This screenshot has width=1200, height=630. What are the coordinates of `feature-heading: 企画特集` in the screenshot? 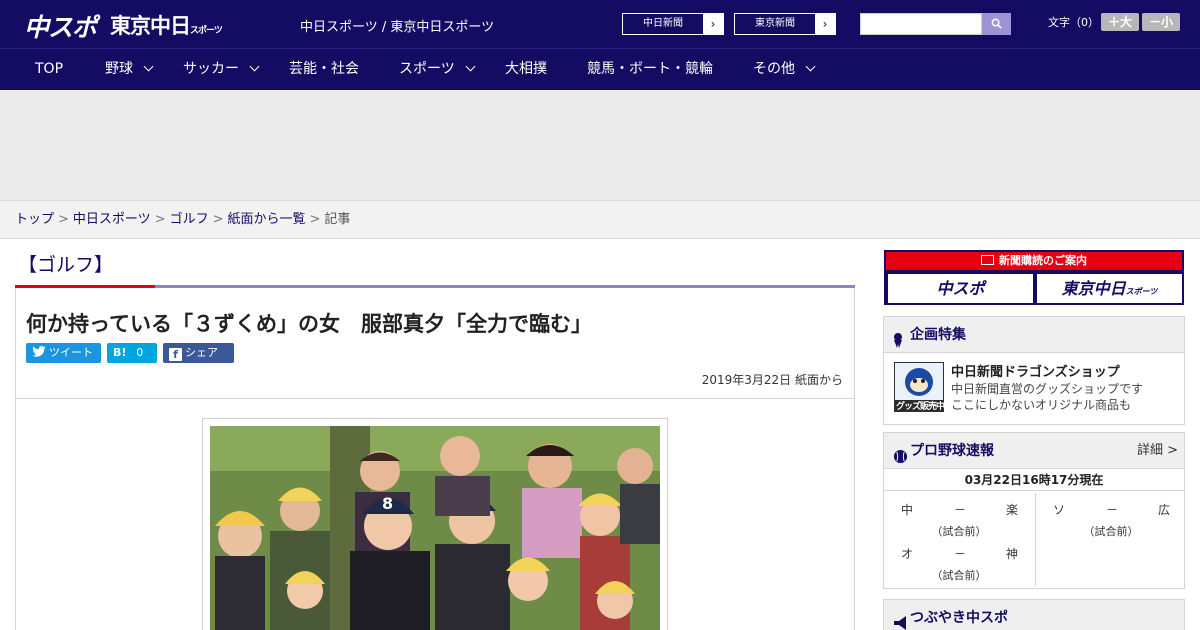 It's located at (1034, 335).